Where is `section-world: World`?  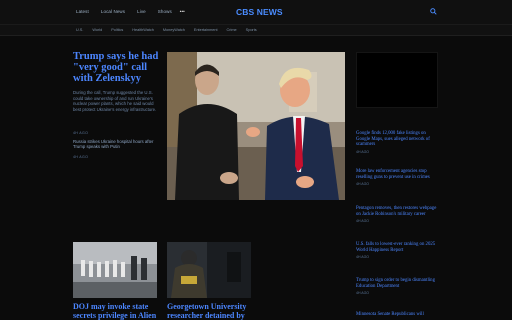
section-world: World is located at coordinates (97, 30).